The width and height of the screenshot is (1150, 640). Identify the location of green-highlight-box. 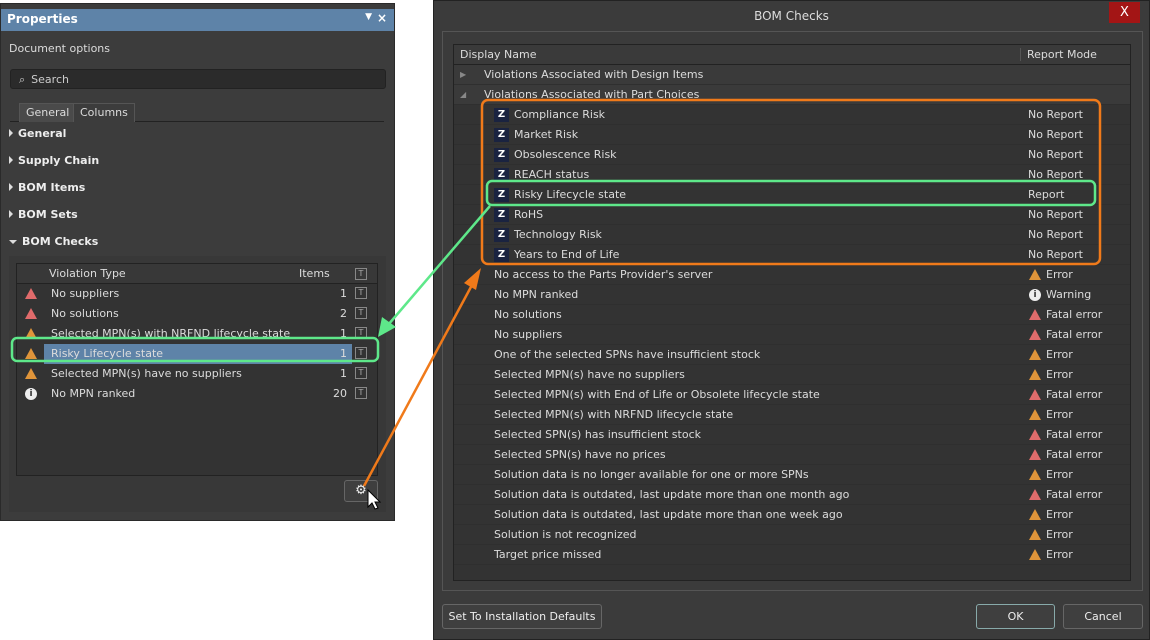
(791, 193).